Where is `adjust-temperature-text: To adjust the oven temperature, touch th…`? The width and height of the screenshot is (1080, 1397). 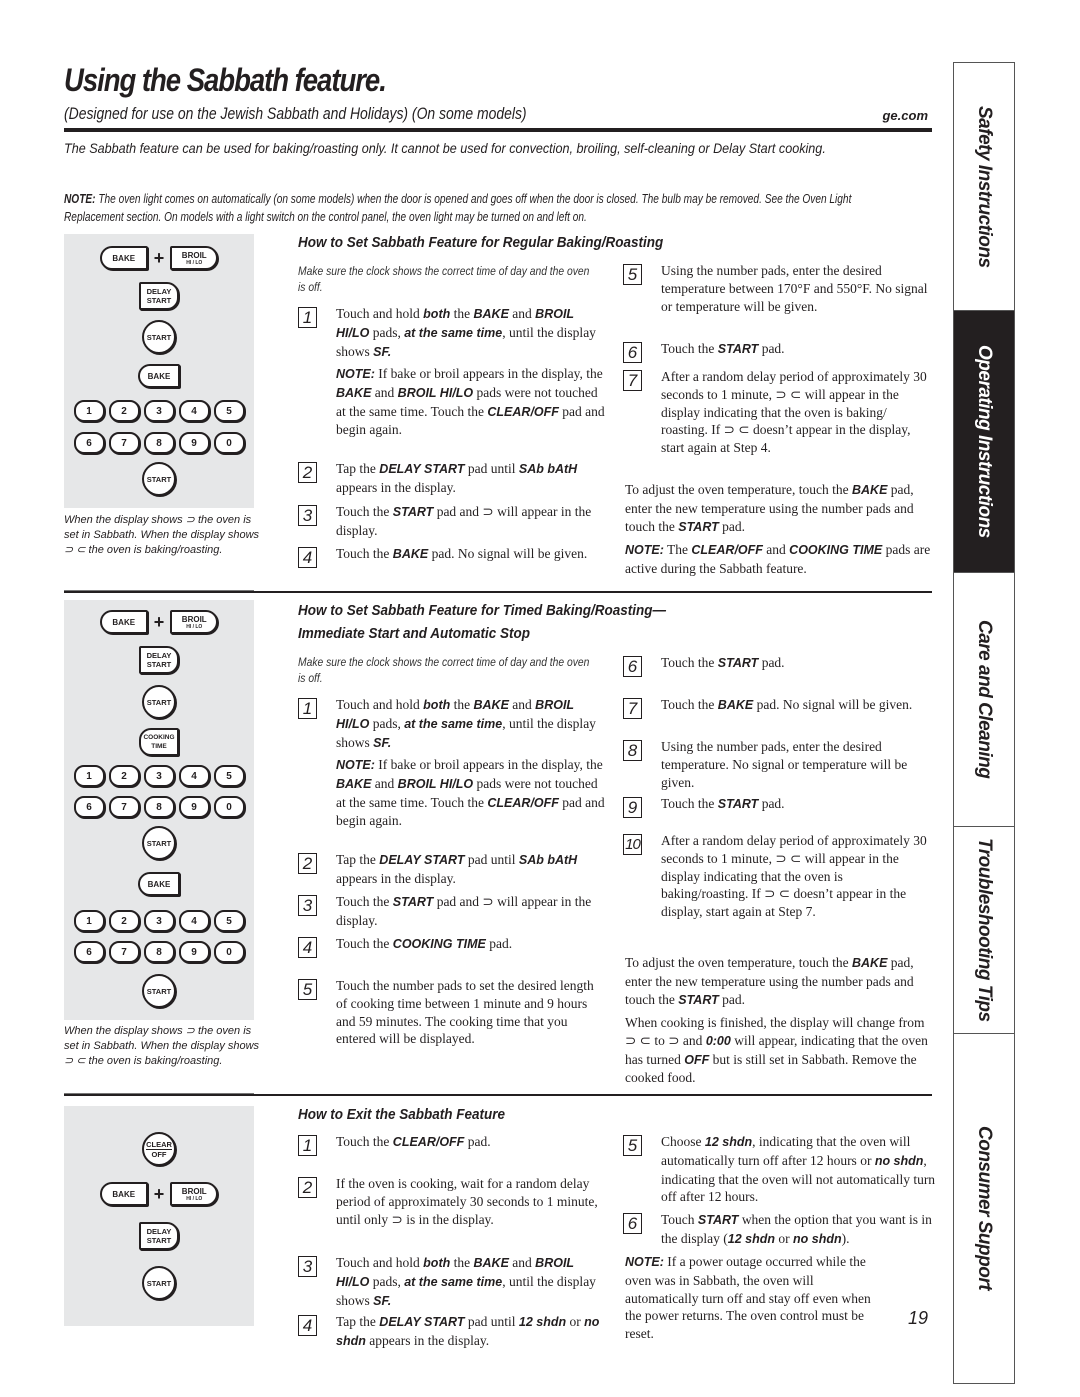
adjust-temperature-text: To adjust the oven temperature, touch th… is located at coordinates (769, 508).